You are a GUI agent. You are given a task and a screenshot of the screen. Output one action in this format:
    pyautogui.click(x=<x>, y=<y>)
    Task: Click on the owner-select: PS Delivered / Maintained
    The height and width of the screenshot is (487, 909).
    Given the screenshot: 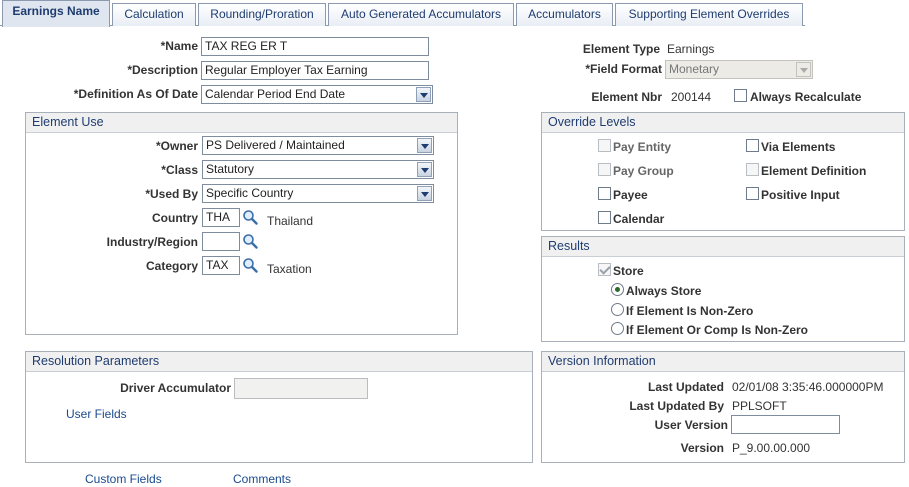 What is the action you would take?
    pyautogui.click(x=318, y=145)
    